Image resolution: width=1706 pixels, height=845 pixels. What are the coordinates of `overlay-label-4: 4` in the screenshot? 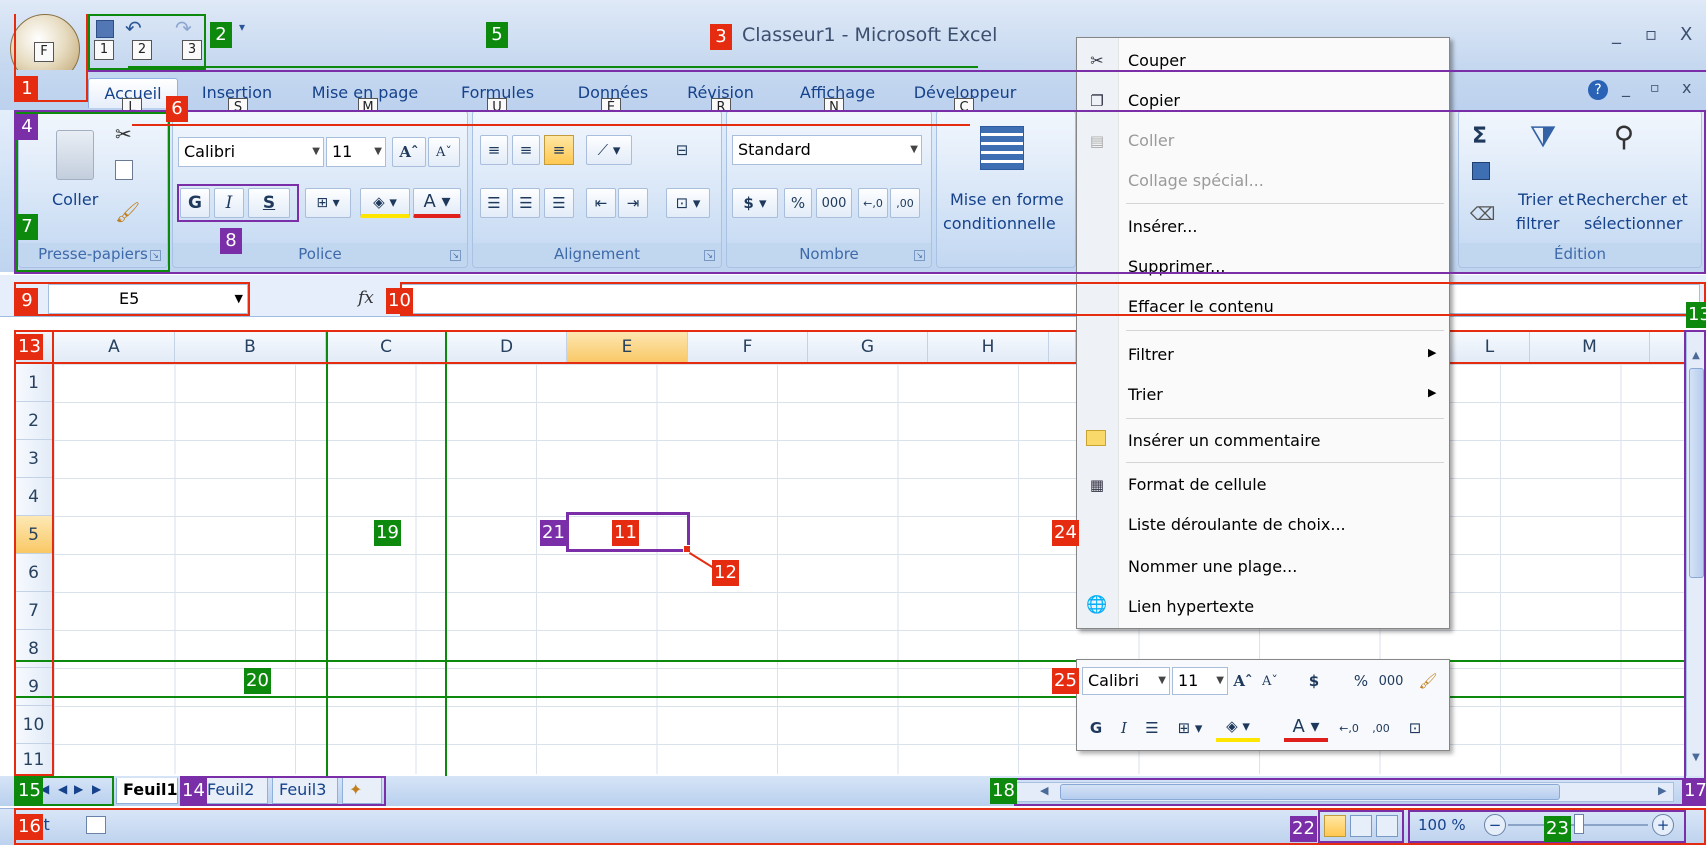 It's located at (27, 127).